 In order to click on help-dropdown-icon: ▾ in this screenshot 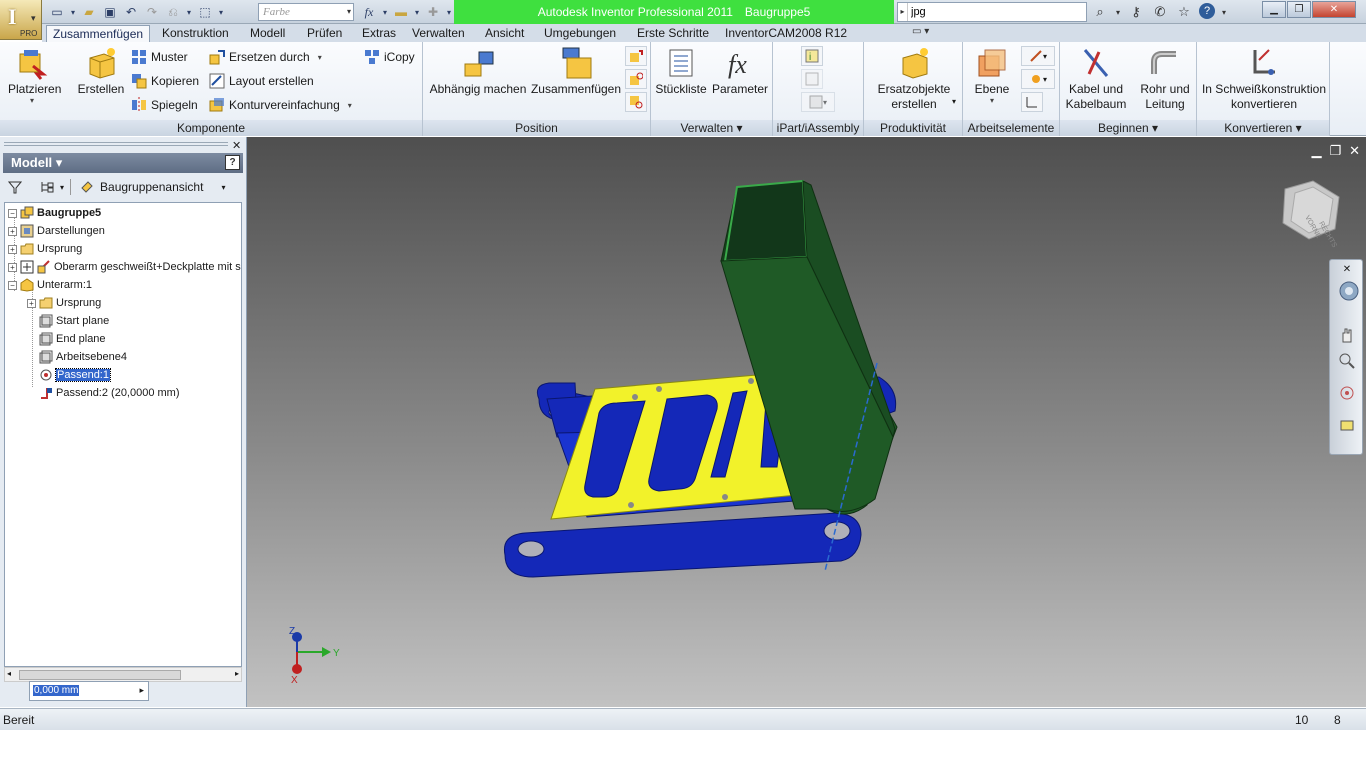, I will do `click(1224, 12)`.